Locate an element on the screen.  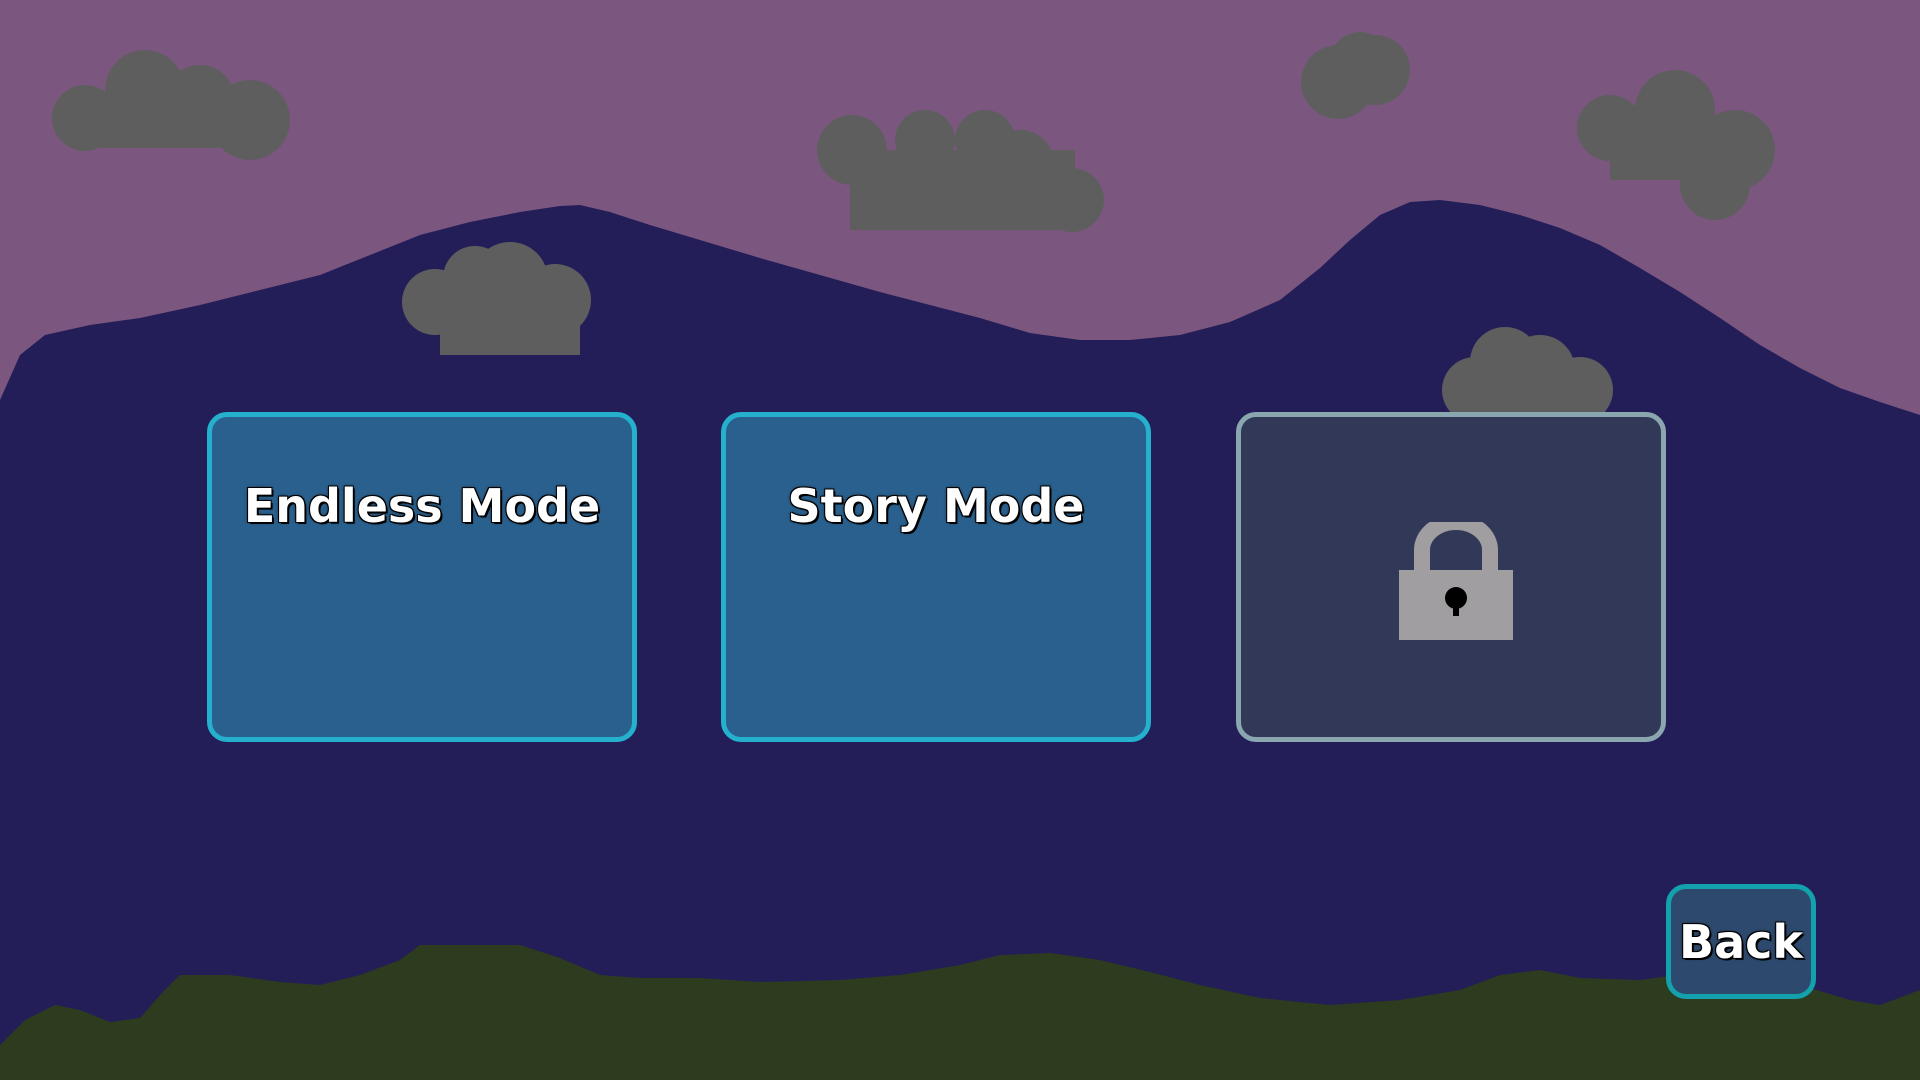
locked-mode-card is located at coordinates (1451, 577).